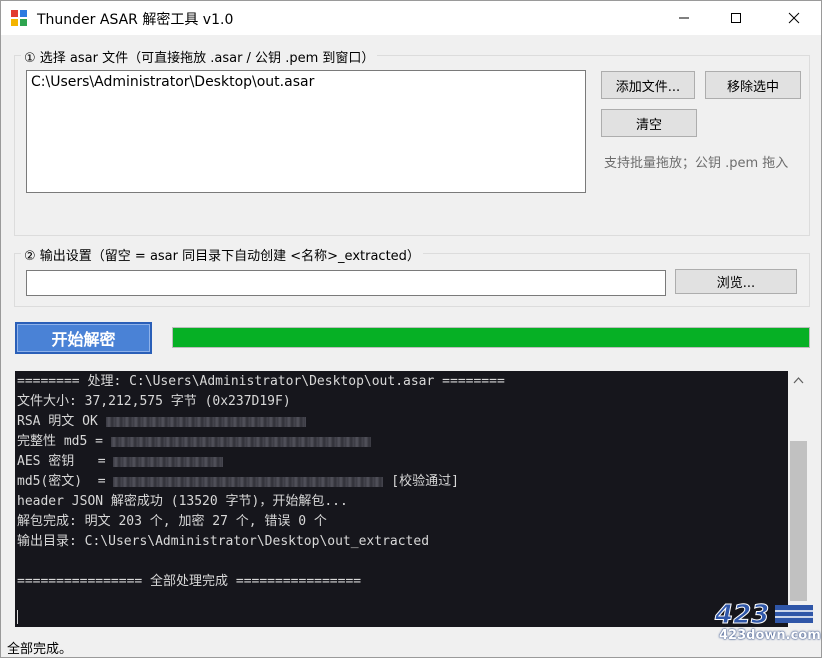  I want to click on file-listbox: C:\Users\Administrator\Desktop\out.asar, so click(306, 131).